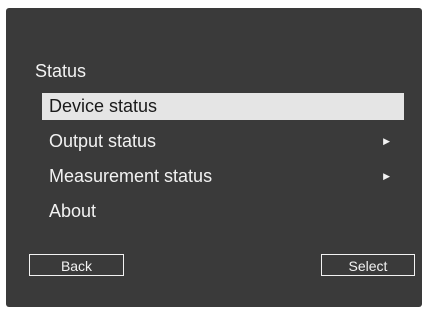 This screenshot has width=429, height=313. Describe the element at coordinates (223, 106) in the screenshot. I see `menu-item-device-status: Device status` at that location.